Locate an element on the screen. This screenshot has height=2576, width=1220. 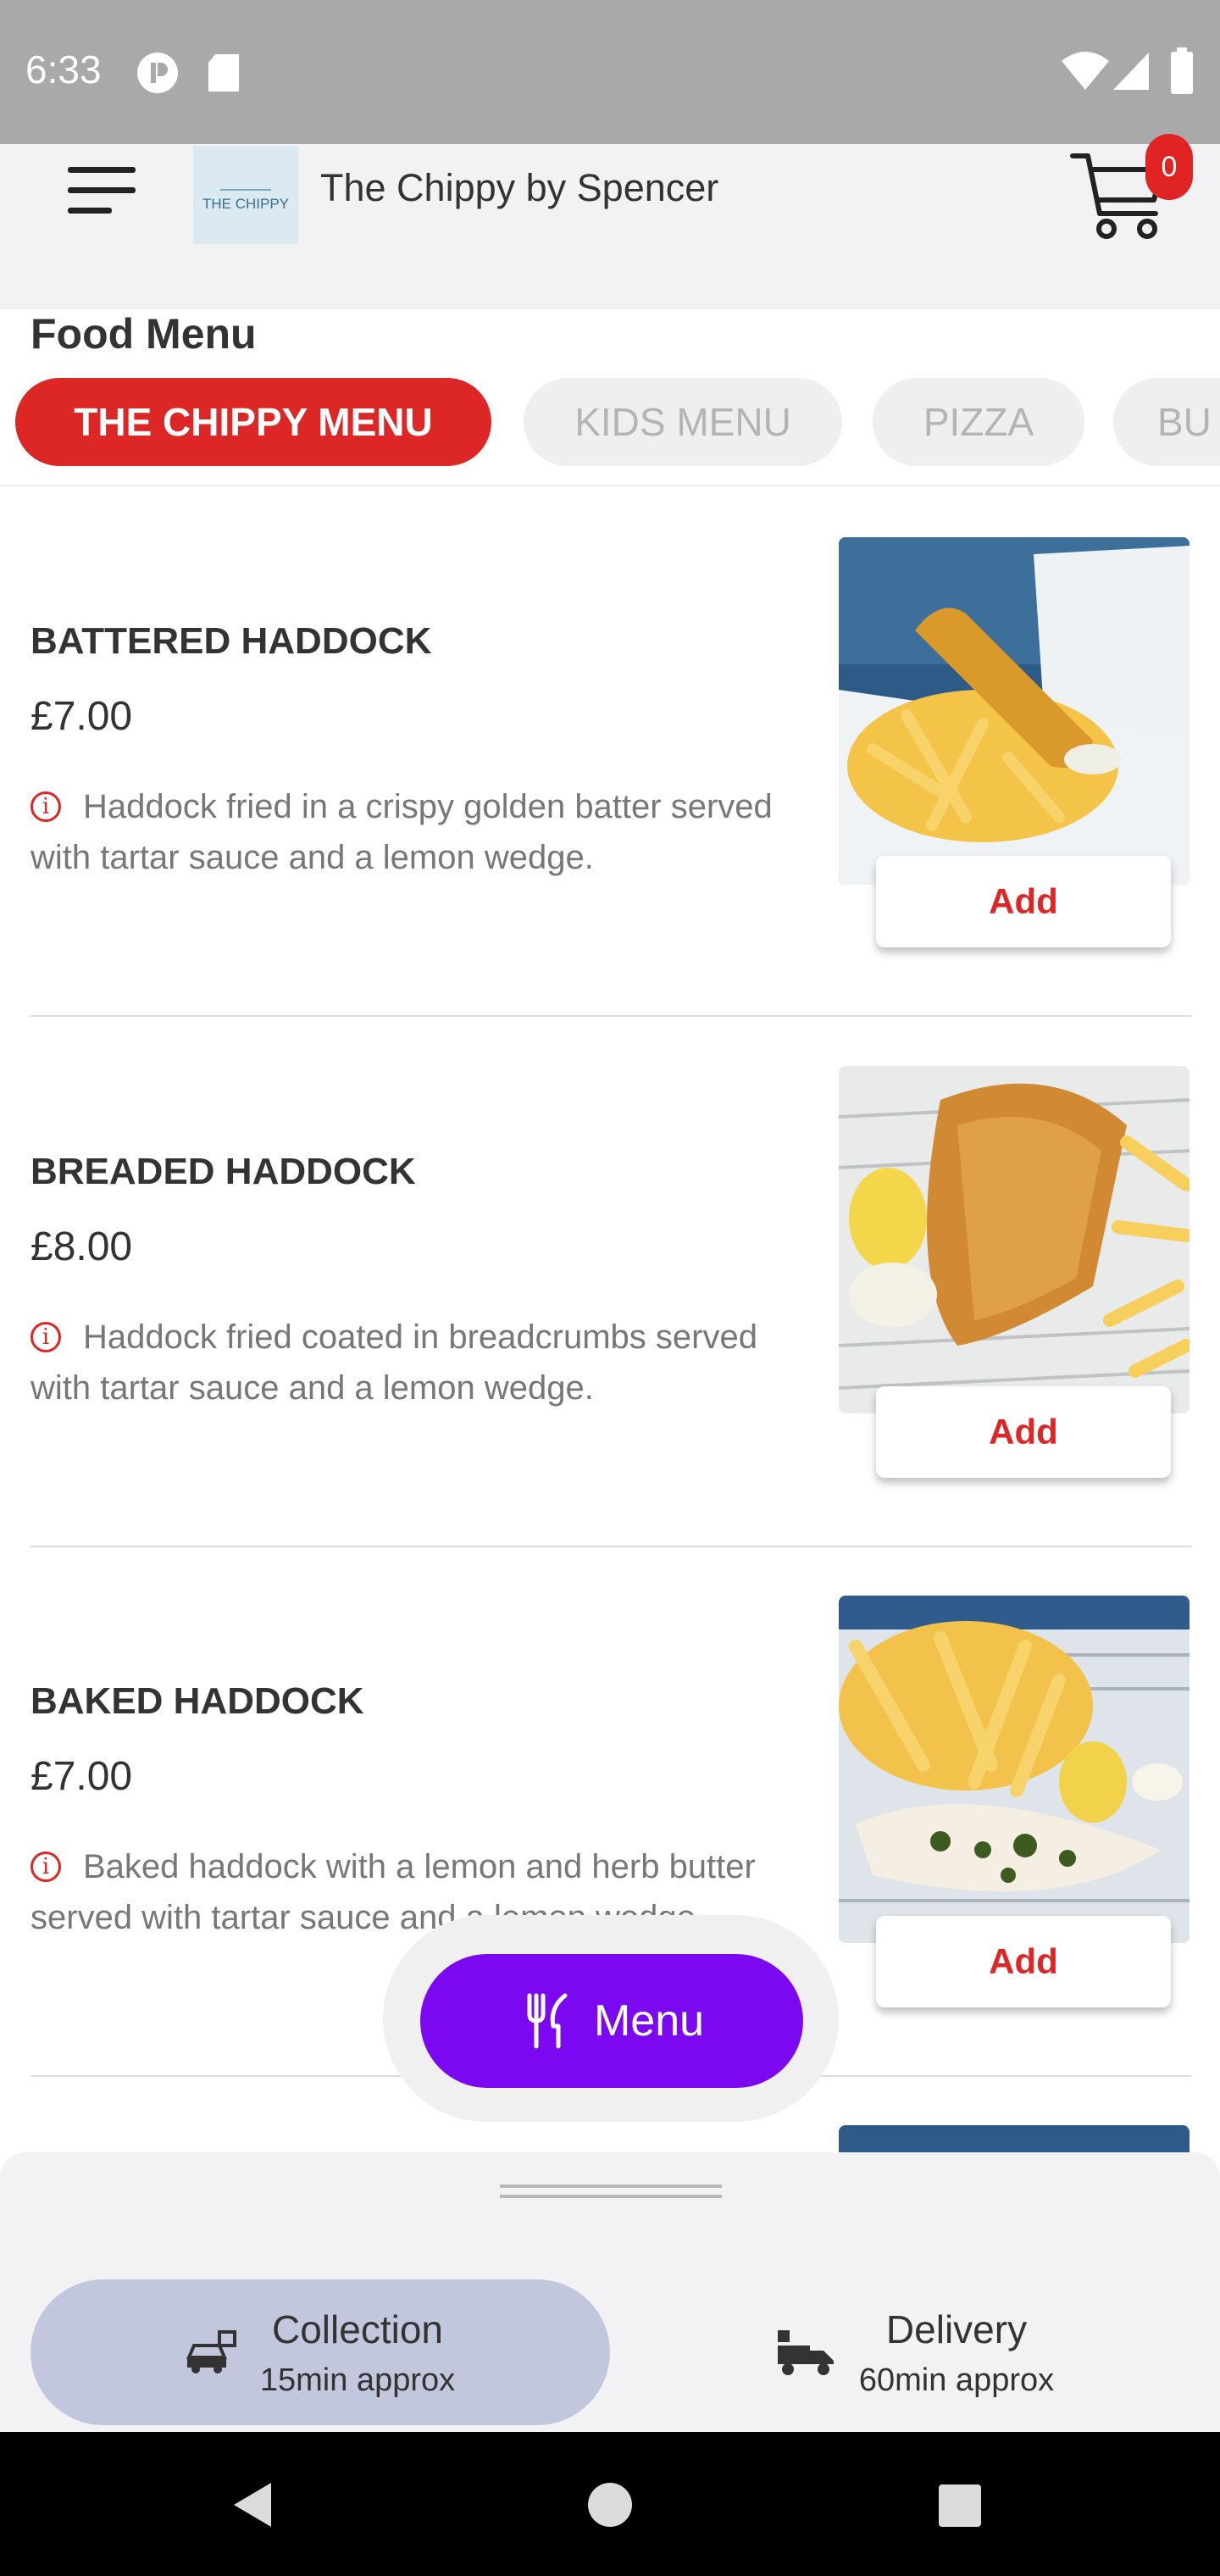
delivery-time: 60min approx is located at coordinates (956, 2380).